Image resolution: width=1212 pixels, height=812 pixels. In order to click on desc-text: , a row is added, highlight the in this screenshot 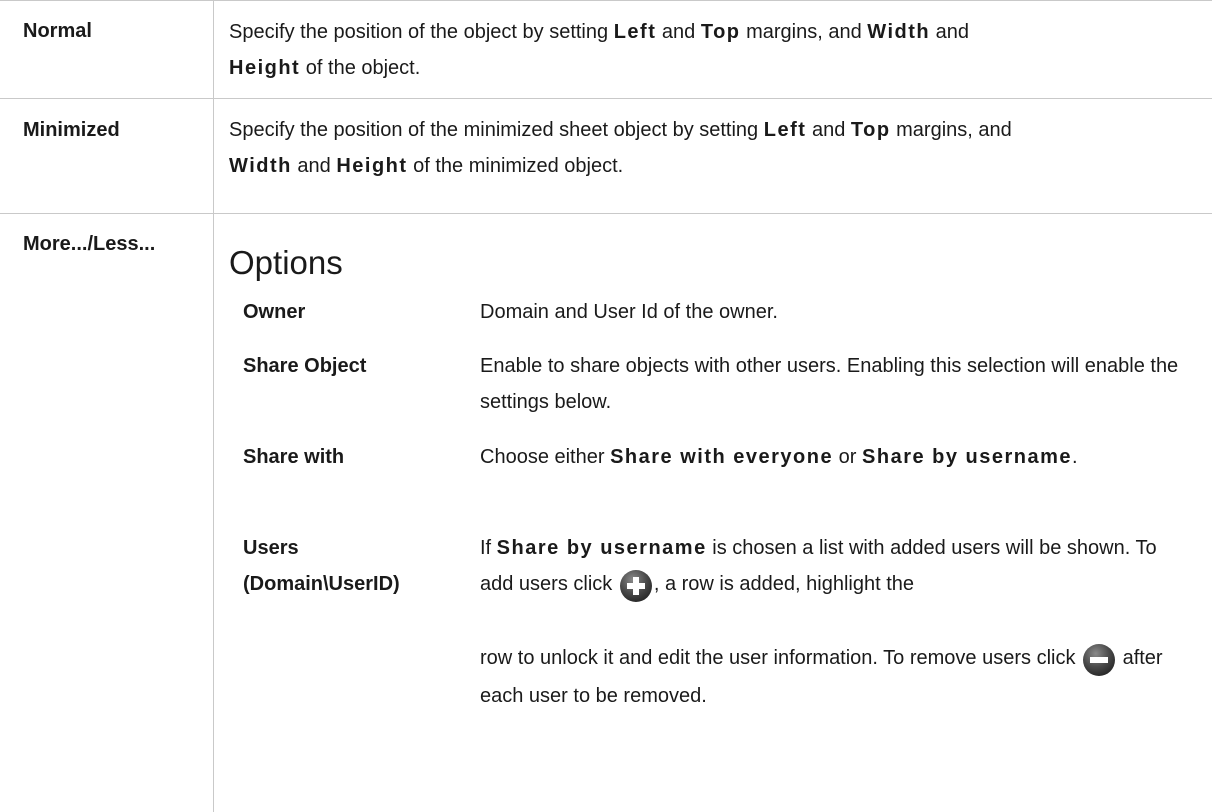, I will do `click(784, 584)`.